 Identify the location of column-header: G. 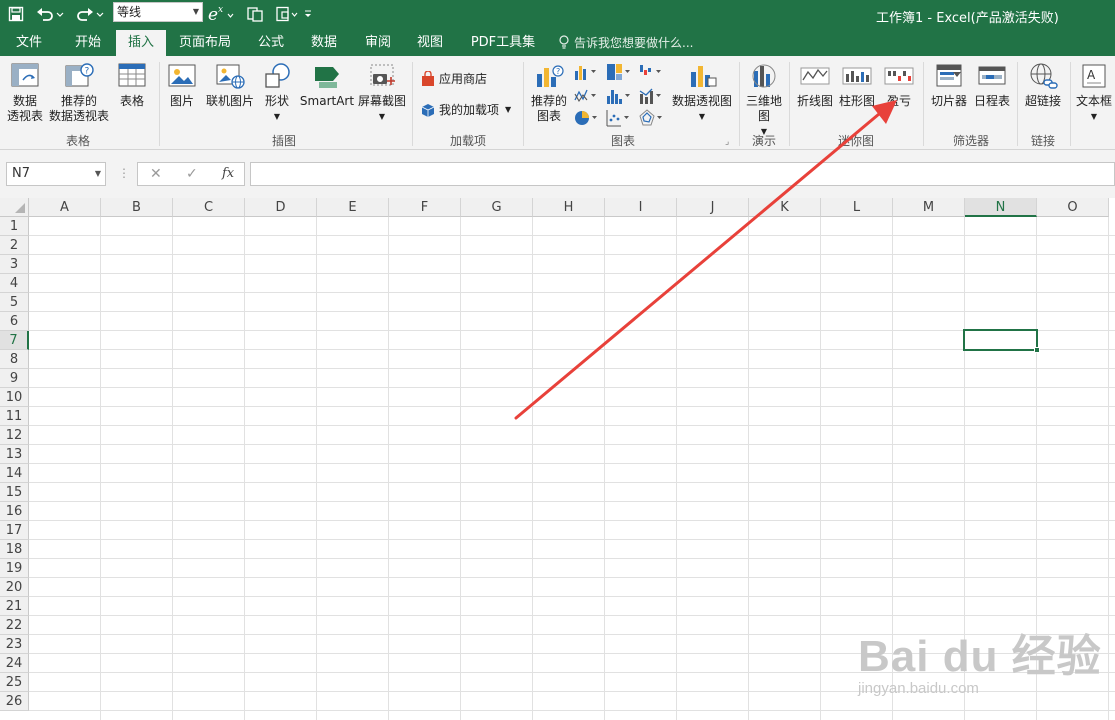
(497, 207).